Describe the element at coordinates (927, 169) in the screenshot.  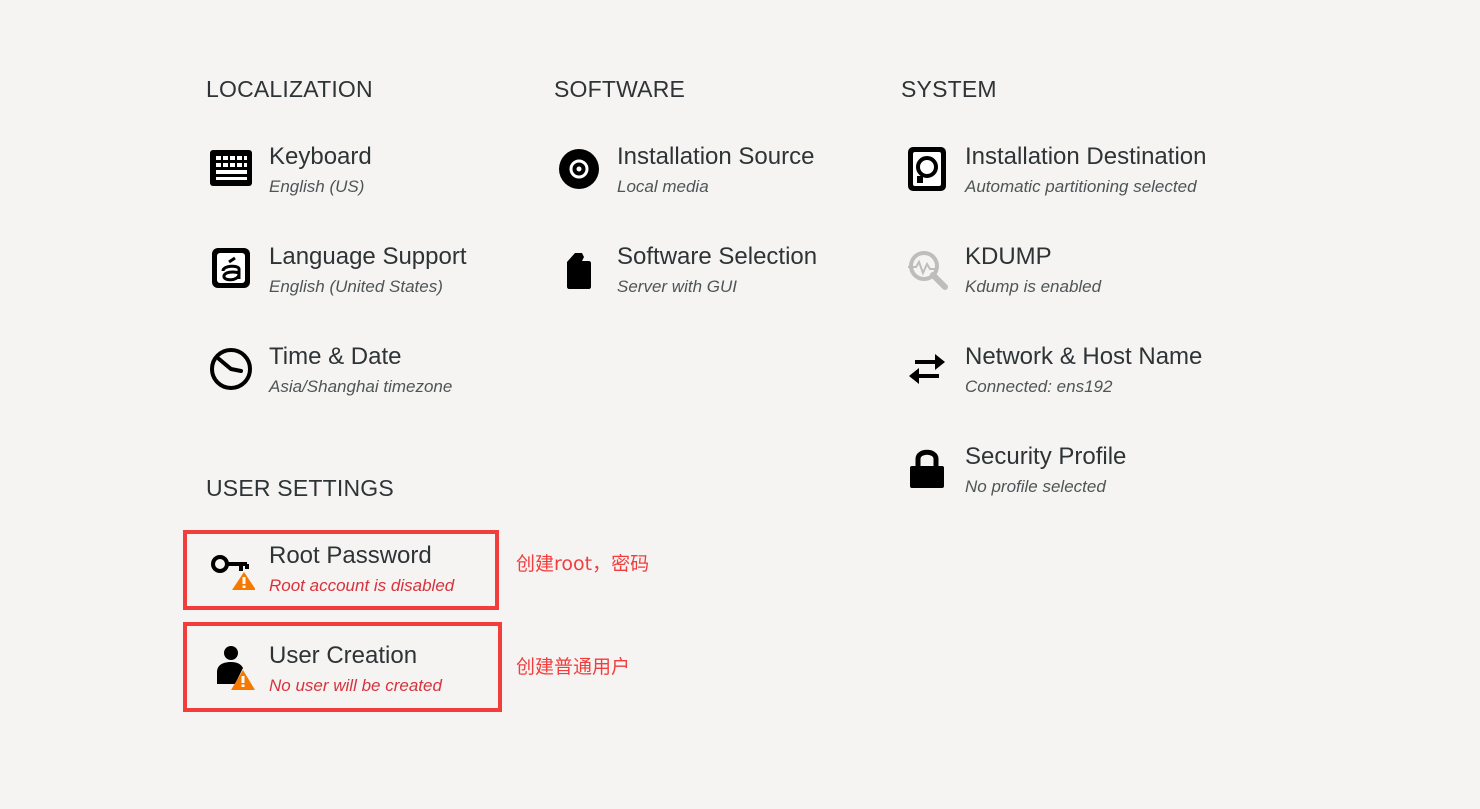
I see `hard-disk-icon` at that location.